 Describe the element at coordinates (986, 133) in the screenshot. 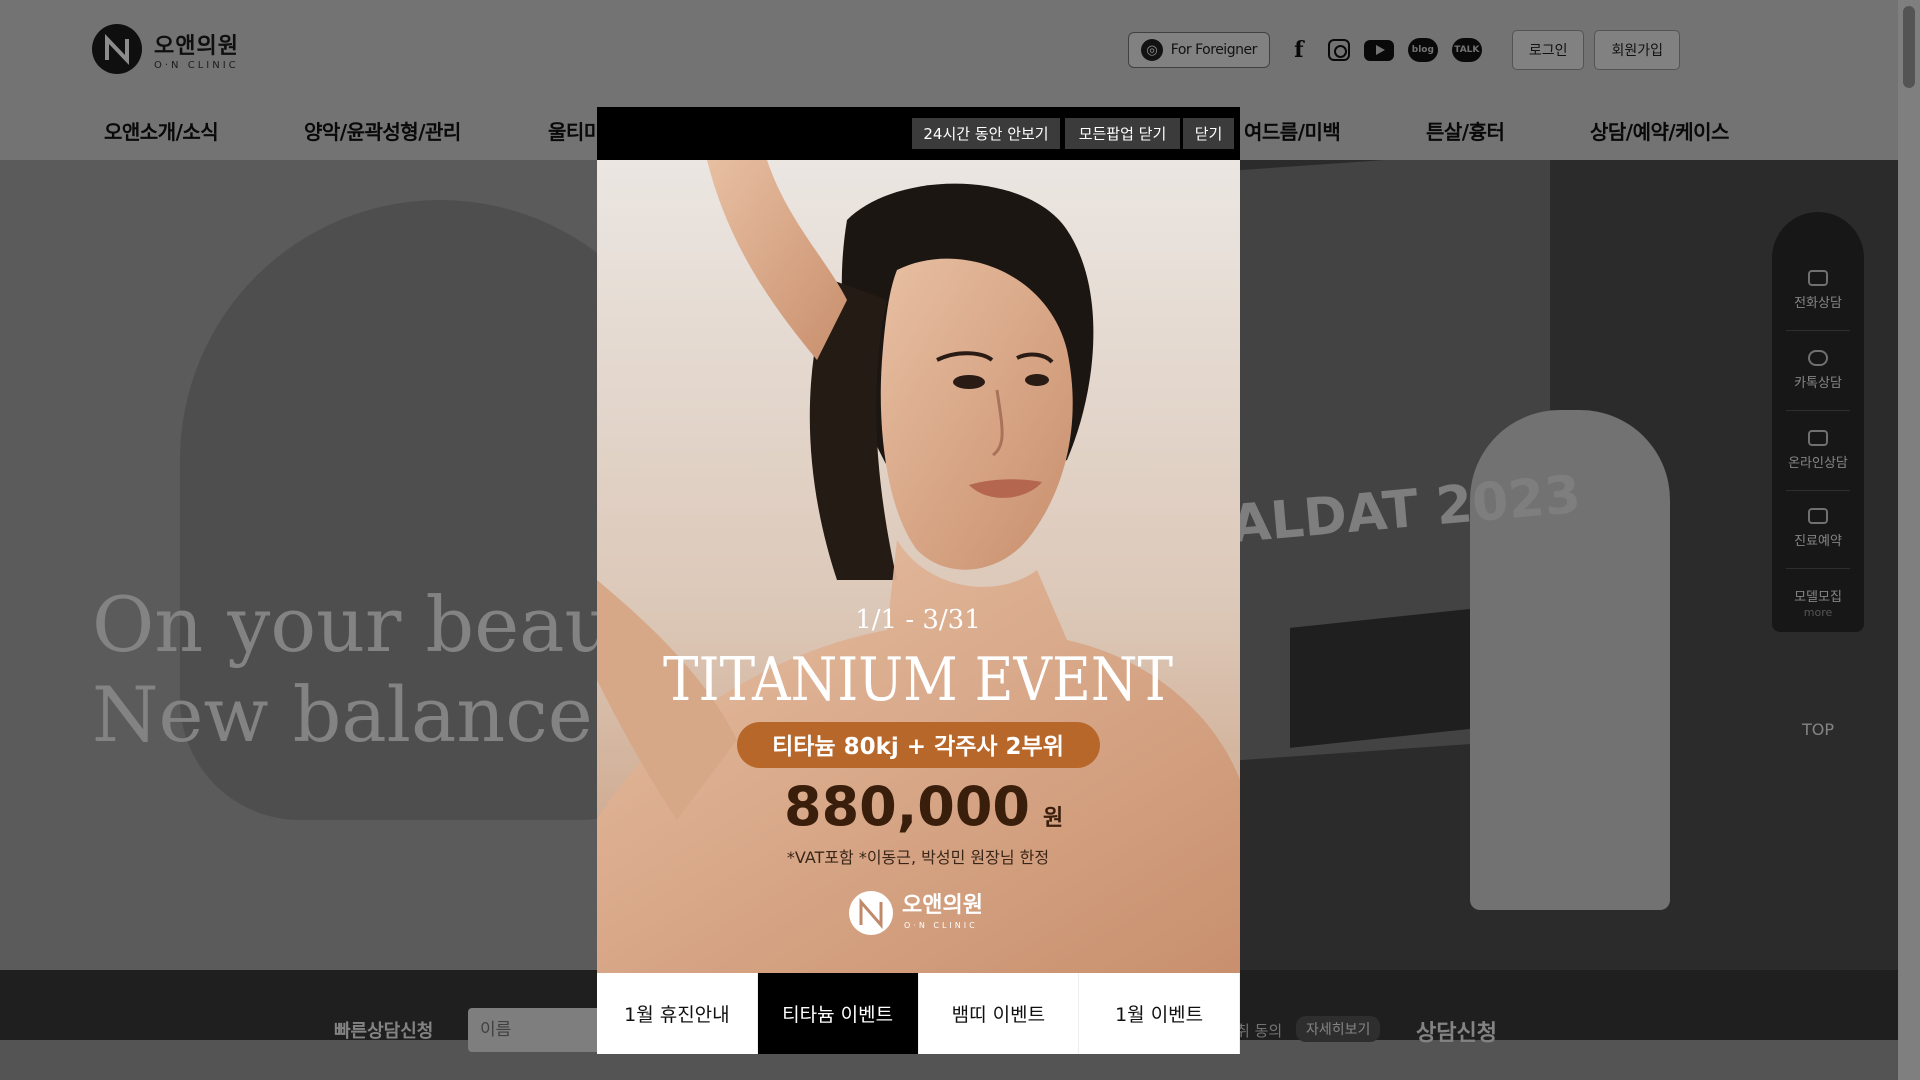

I see `hide-24h-button: 24시간 동안 안보기` at that location.